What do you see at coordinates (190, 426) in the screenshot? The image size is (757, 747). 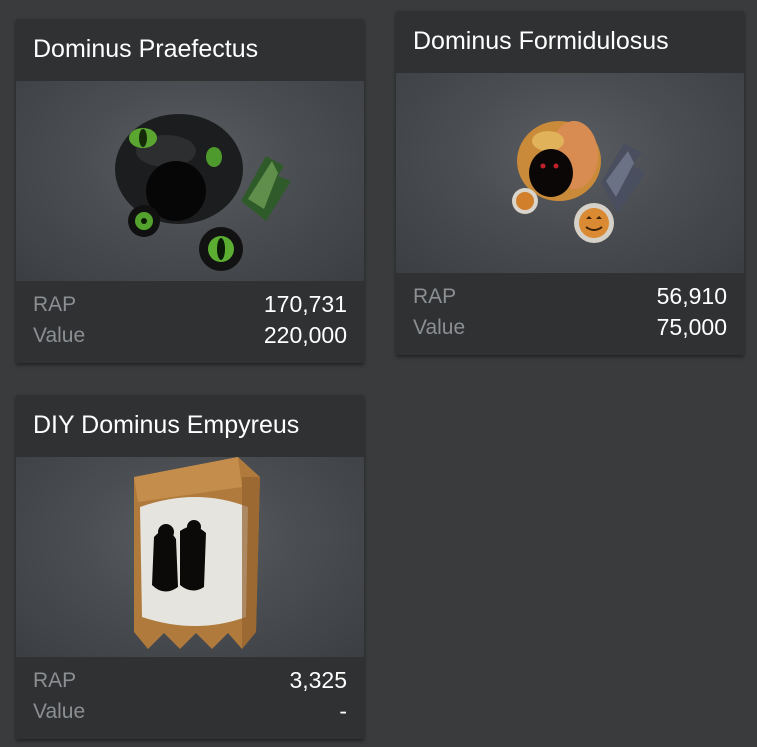 I see `item-title: DIY Dominus Empyreus` at bounding box center [190, 426].